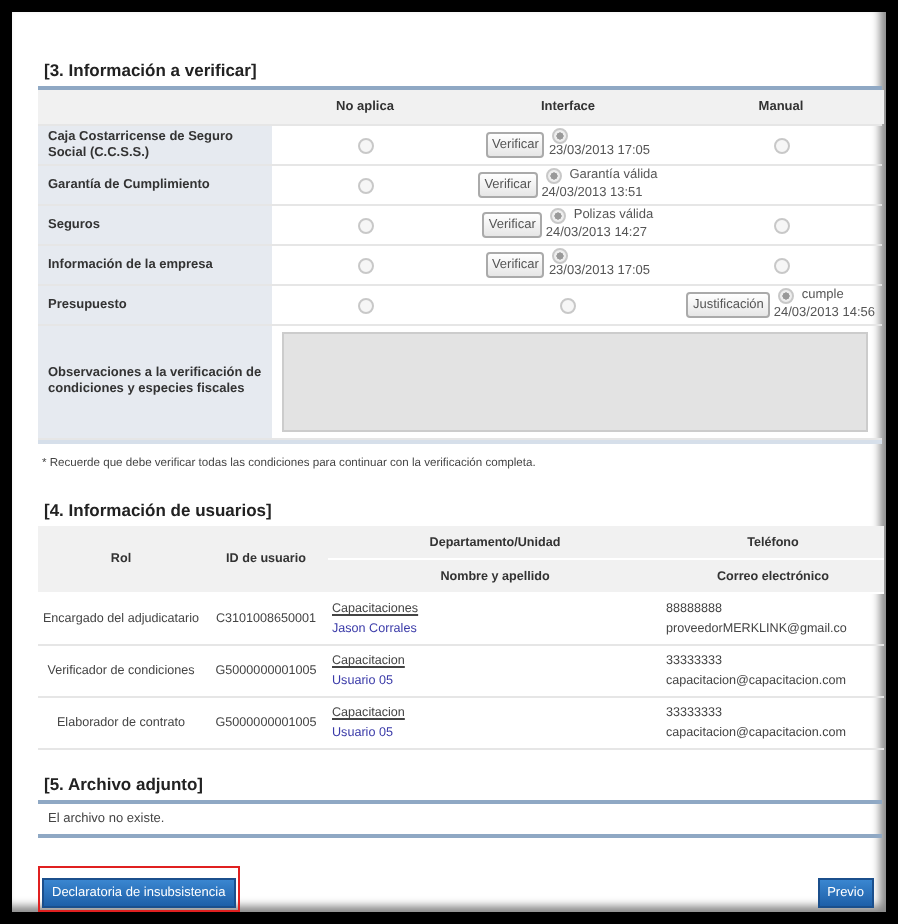 This screenshot has width=898, height=924. Describe the element at coordinates (123, 786) in the screenshot. I see `section-title: [5. Archivo adjunto]` at that location.